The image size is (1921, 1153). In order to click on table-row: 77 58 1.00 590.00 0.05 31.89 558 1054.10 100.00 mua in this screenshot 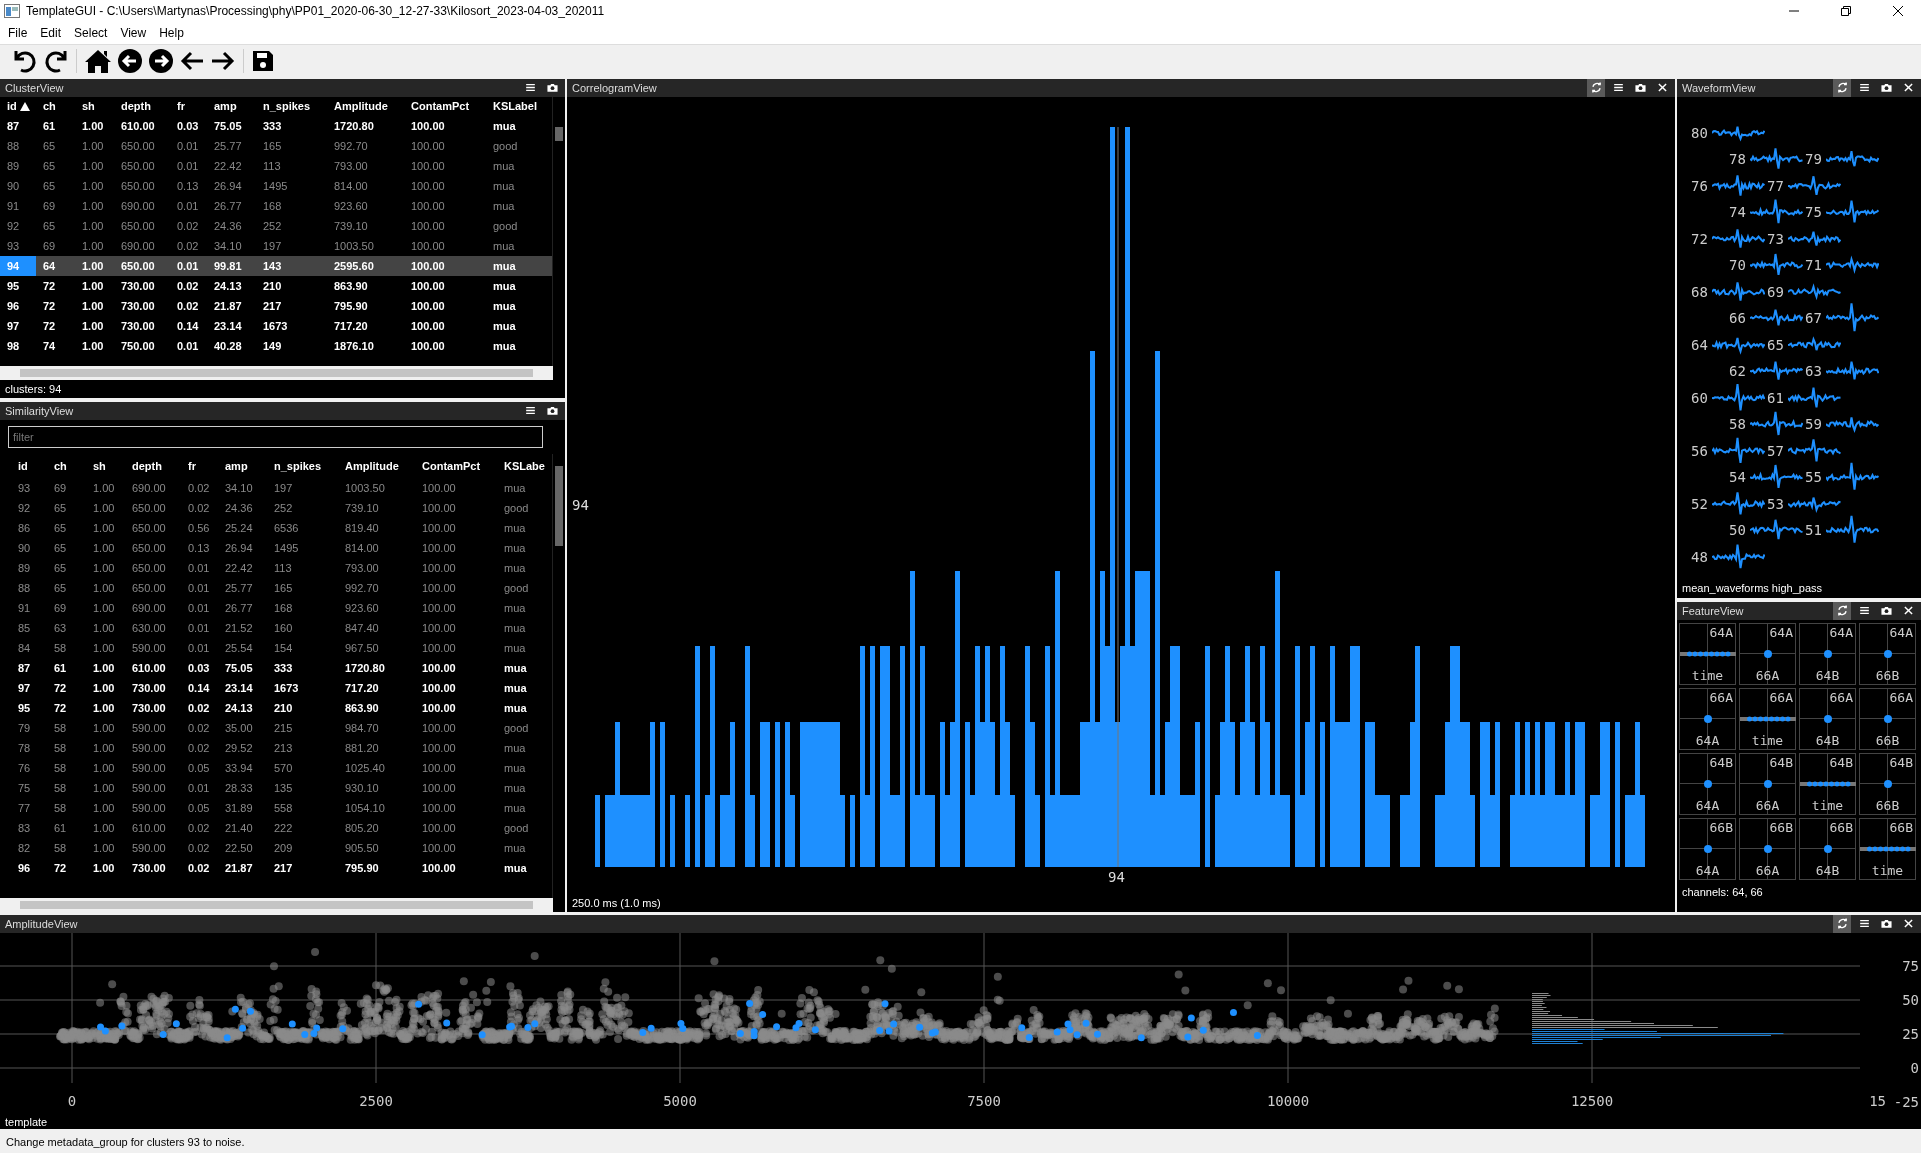, I will do `click(276, 807)`.